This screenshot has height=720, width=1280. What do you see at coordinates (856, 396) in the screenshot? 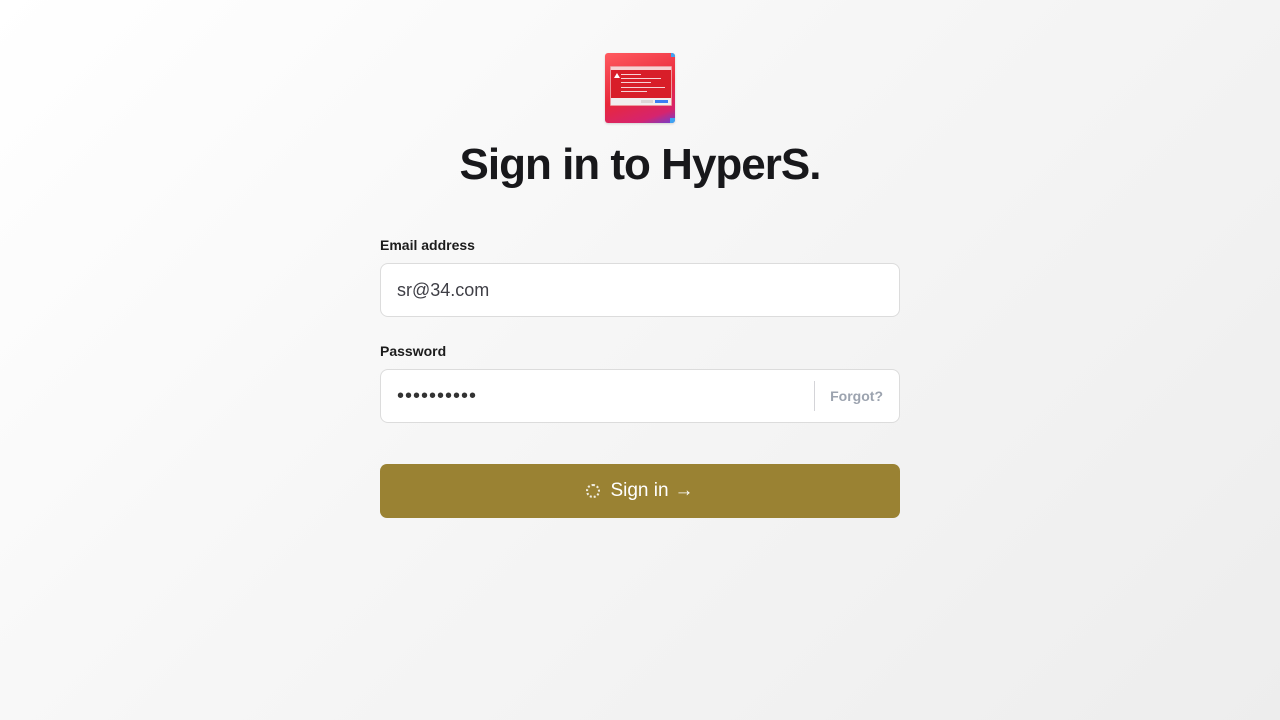
I see `forgot-password-link: Forgot?` at bounding box center [856, 396].